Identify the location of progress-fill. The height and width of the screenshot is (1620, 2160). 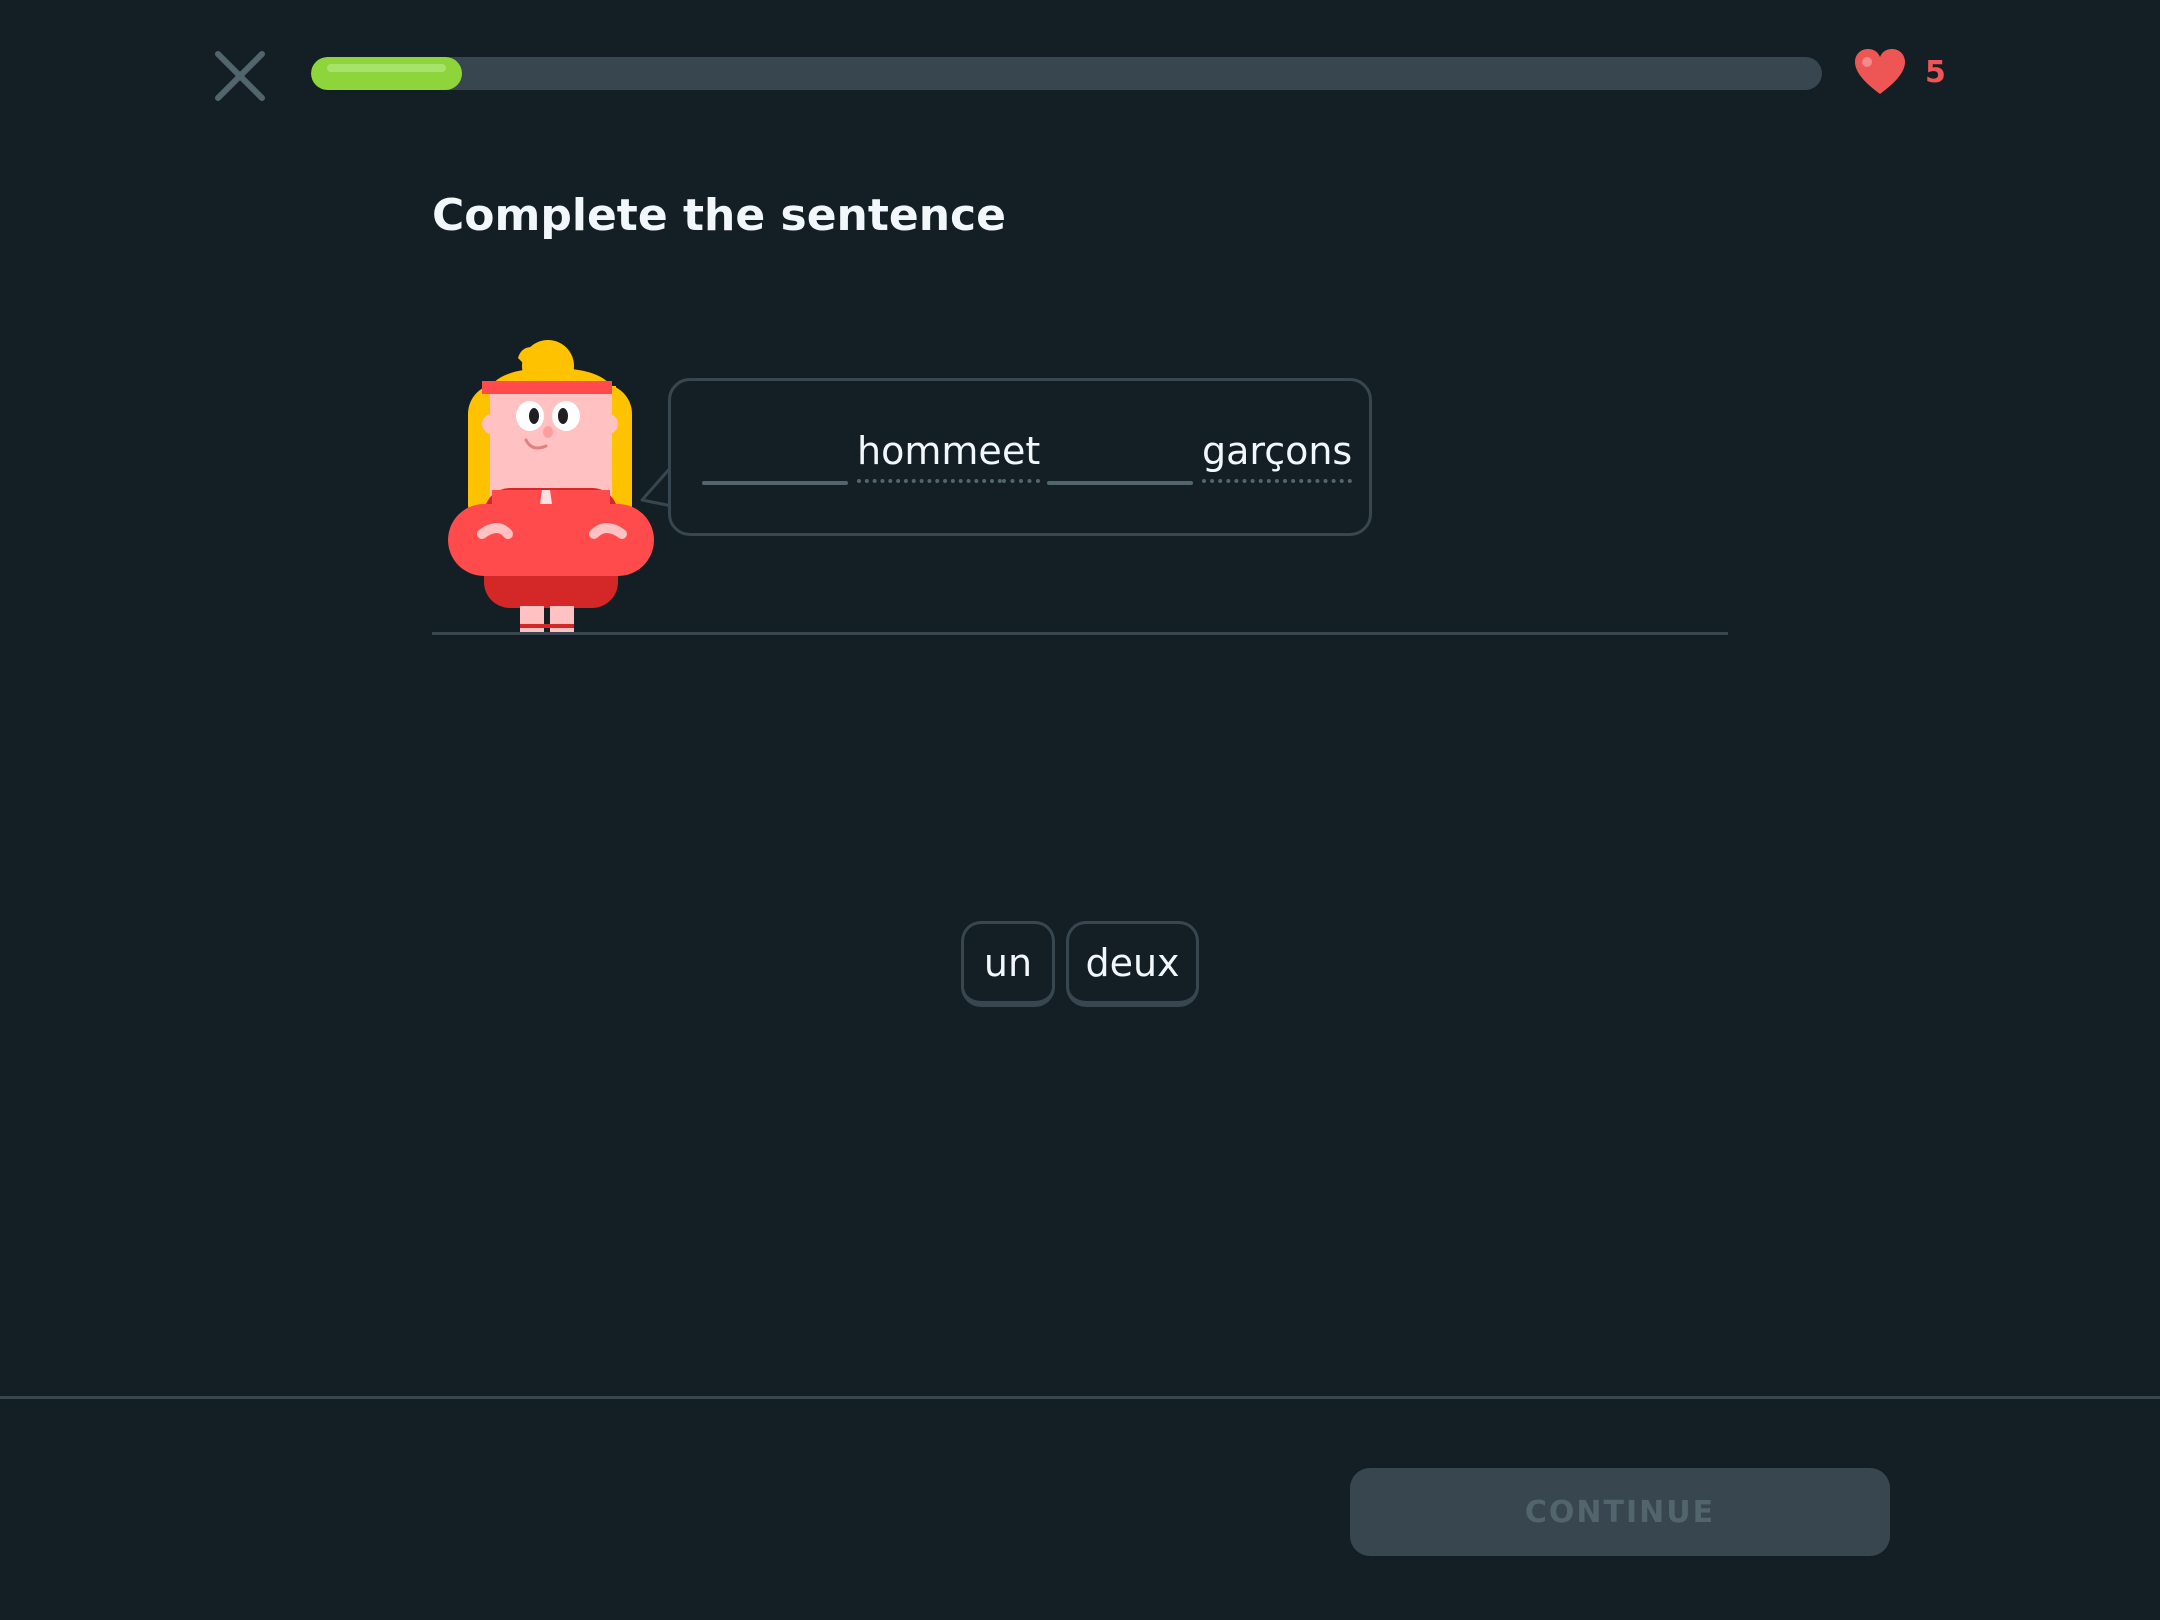
(387, 73).